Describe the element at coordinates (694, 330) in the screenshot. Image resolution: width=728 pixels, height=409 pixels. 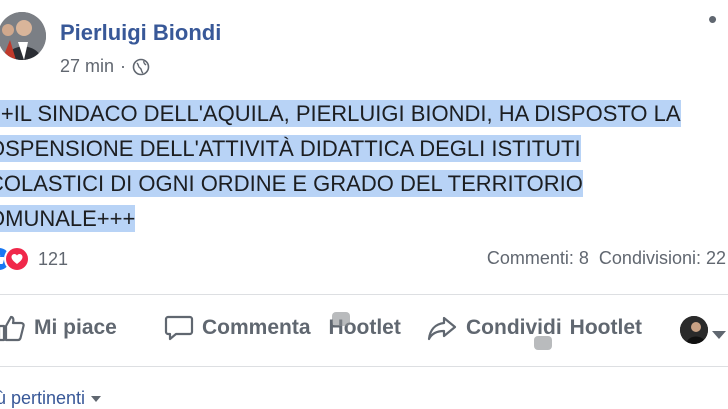
I see `profile-selector-avatar` at that location.